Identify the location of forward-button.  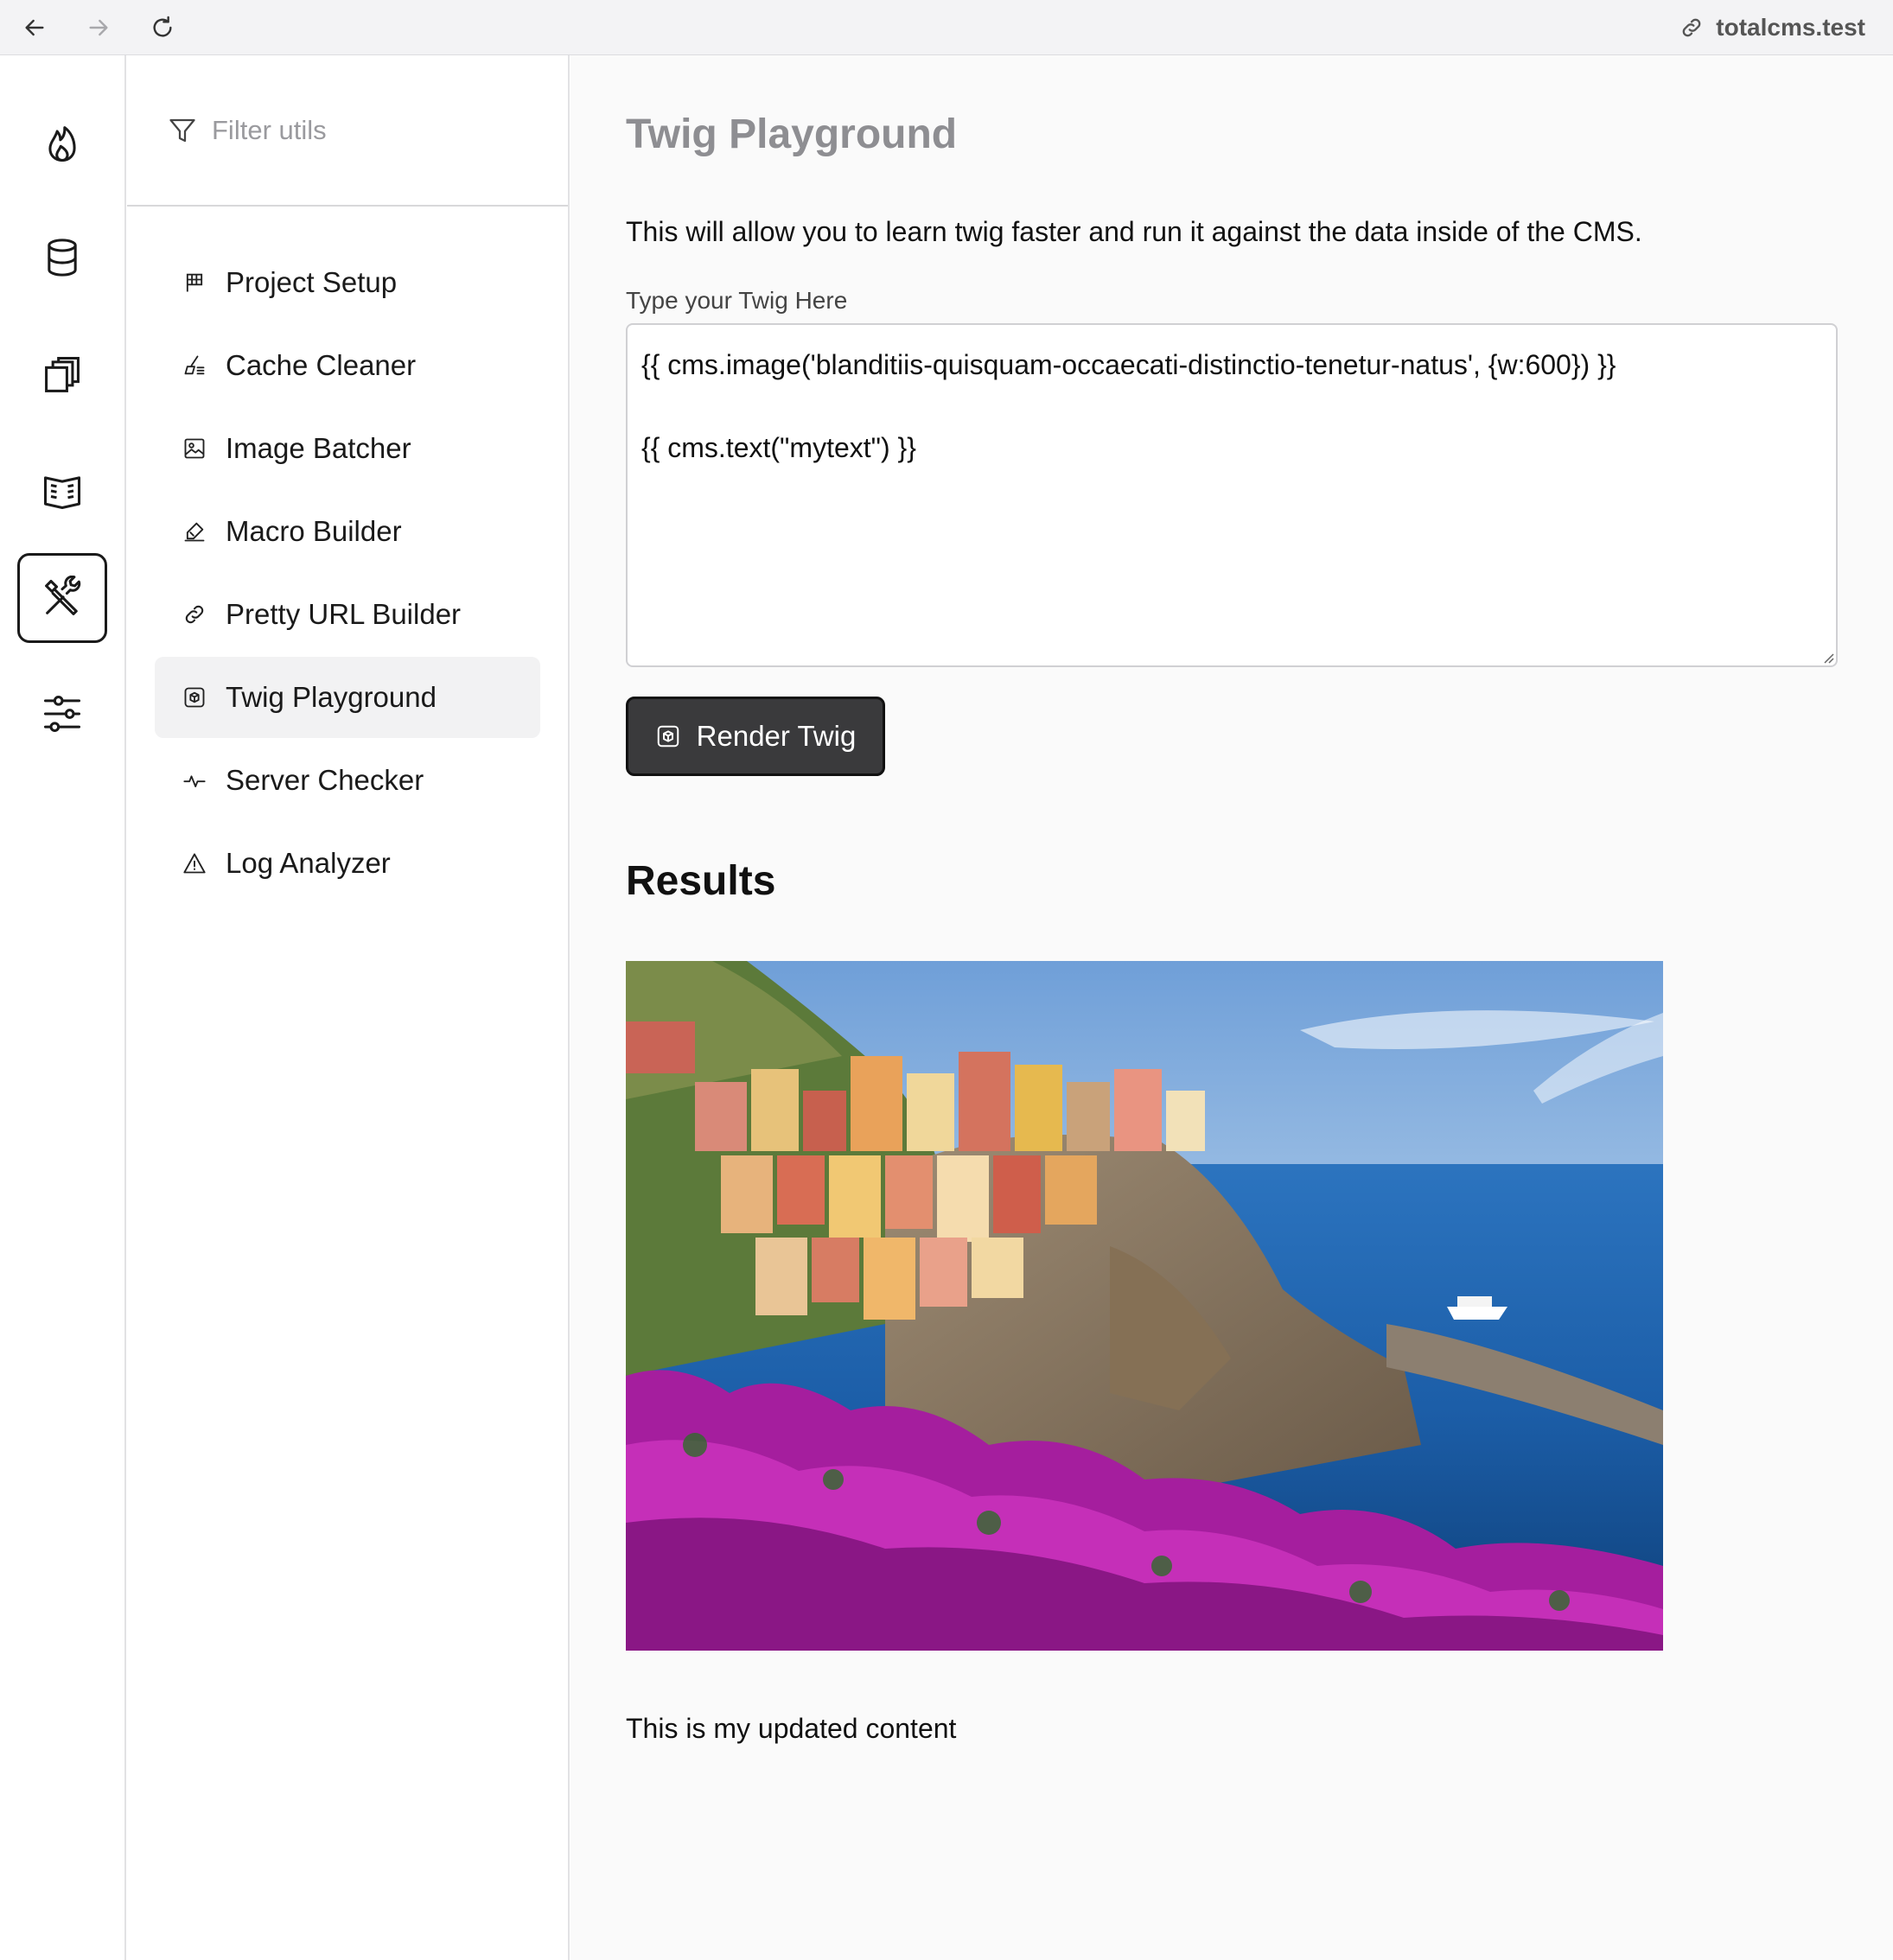
(98, 27).